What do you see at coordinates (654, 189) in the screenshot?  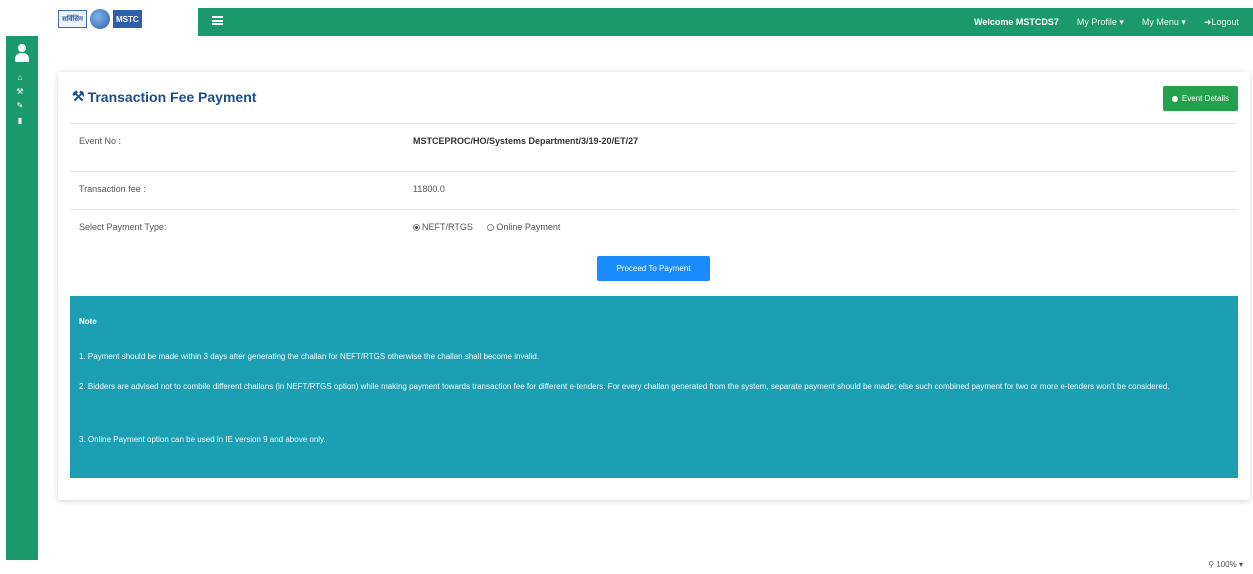 I see `transaction-fee-row: Transaction fee : 11800.0` at bounding box center [654, 189].